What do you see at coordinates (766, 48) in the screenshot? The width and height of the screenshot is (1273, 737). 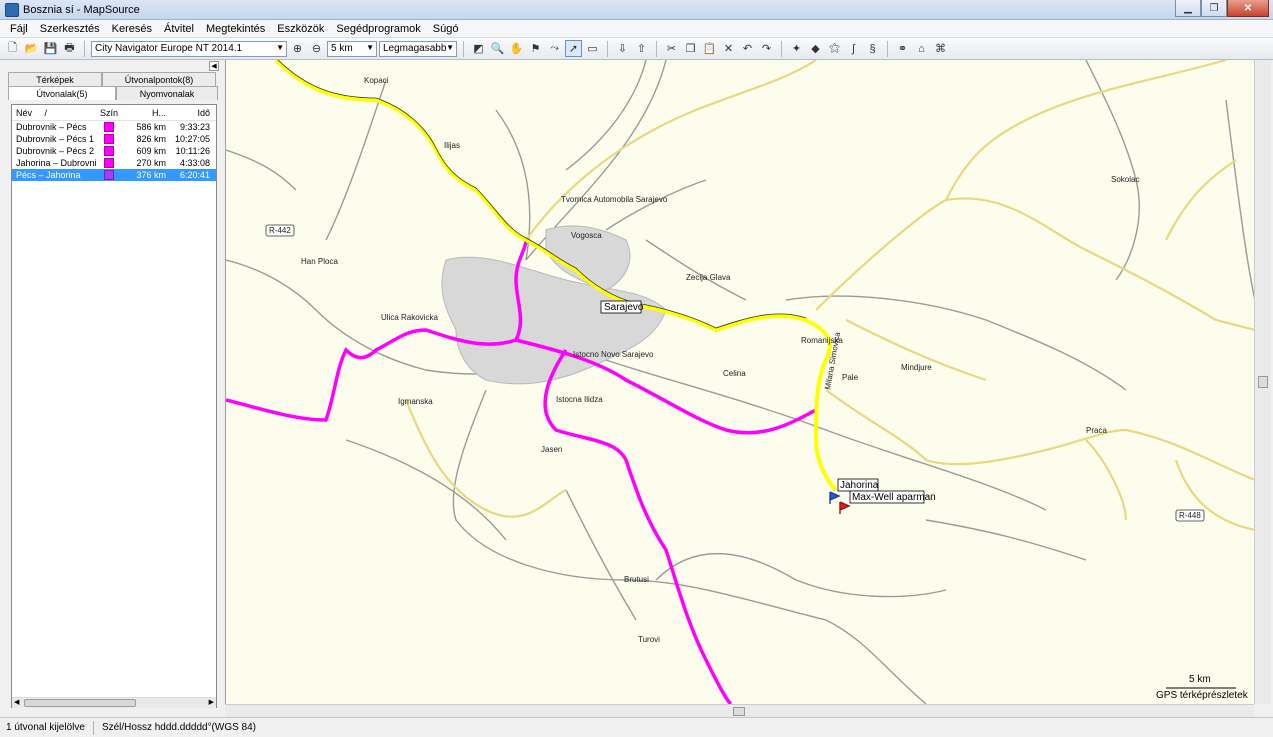 I see `redo-icon: ↷` at bounding box center [766, 48].